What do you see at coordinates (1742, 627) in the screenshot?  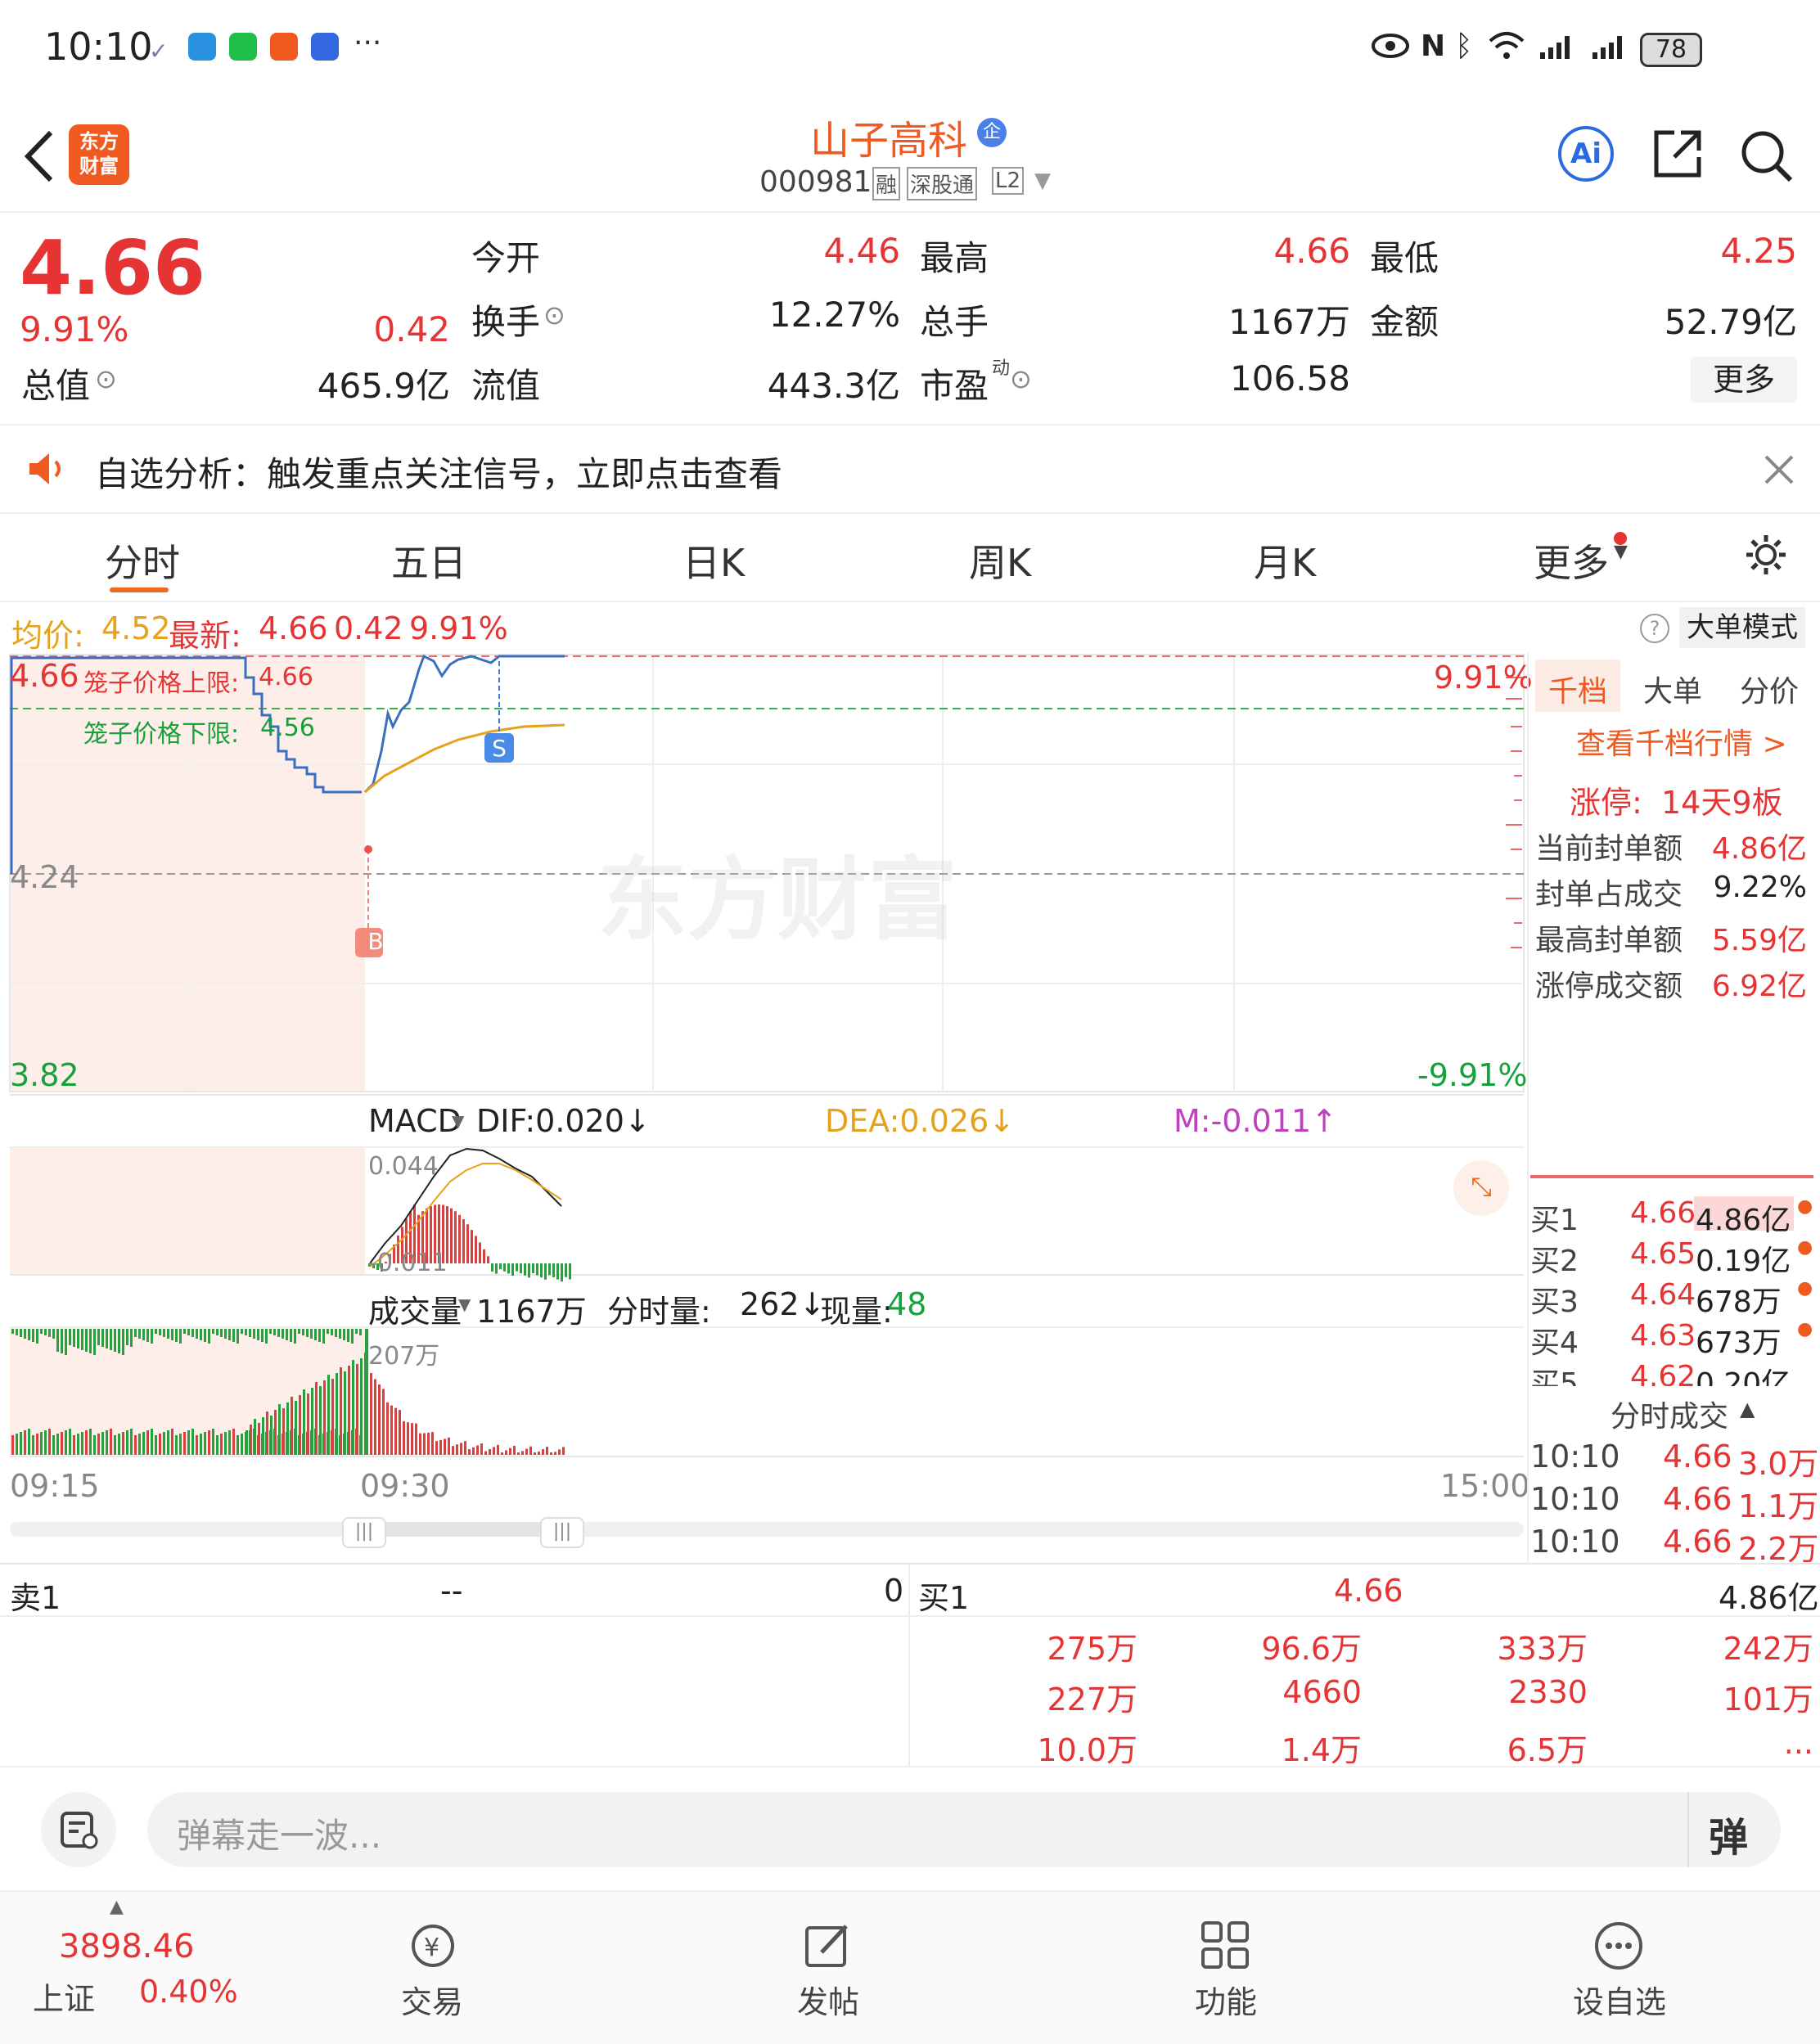 I see `big-order-mode-button: 大单模式` at bounding box center [1742, 627].